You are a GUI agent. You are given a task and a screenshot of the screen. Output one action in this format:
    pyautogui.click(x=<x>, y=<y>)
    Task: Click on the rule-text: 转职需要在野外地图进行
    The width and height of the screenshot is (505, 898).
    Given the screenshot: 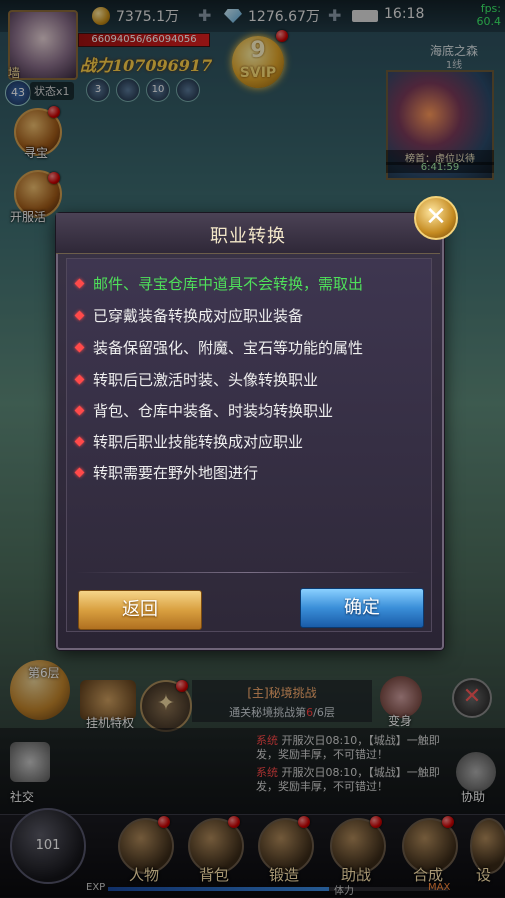 What is the action you would take?
    pyautogui.click(x=176, y=473)
    